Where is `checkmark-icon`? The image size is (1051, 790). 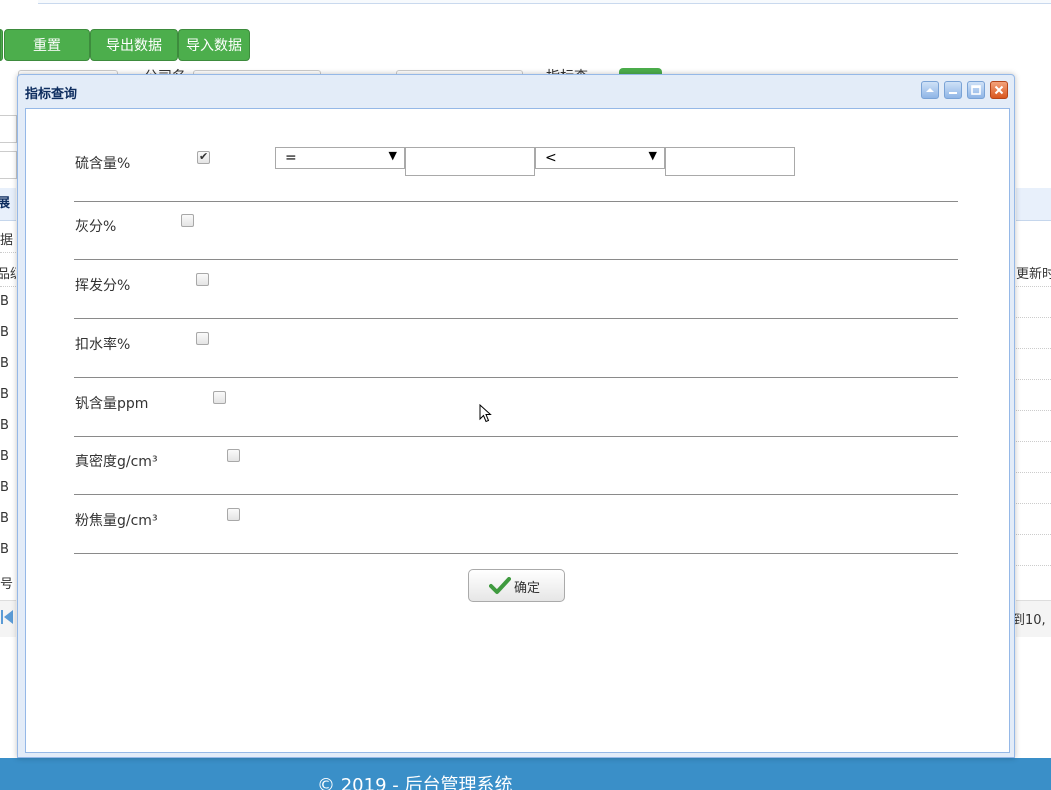 checkmark-icon is located at coordinates (500, 585).